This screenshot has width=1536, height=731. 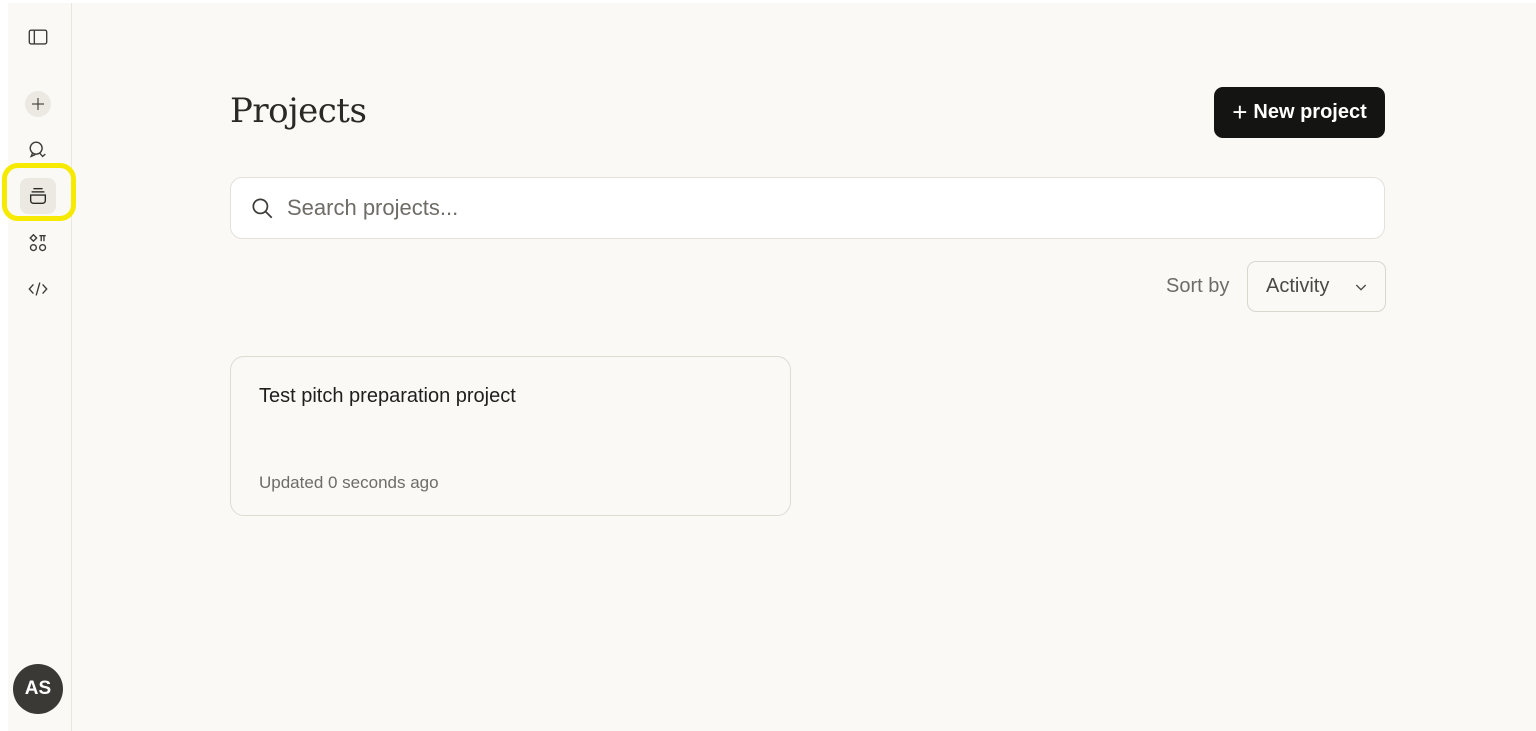 What do you see at coordinates (1310, 112) in the screenshot?
I see `new-project-label: New project` at bounding box center [1310, 112].